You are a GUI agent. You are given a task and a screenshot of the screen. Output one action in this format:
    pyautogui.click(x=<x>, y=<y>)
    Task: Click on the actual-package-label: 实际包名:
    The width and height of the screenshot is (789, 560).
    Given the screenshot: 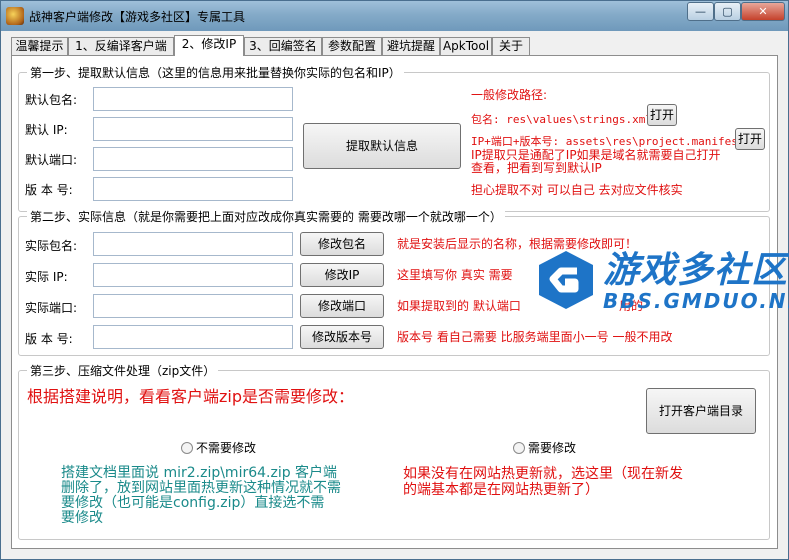 What is the action you would take?
    pyautogui.click(x=51, y=246)
    